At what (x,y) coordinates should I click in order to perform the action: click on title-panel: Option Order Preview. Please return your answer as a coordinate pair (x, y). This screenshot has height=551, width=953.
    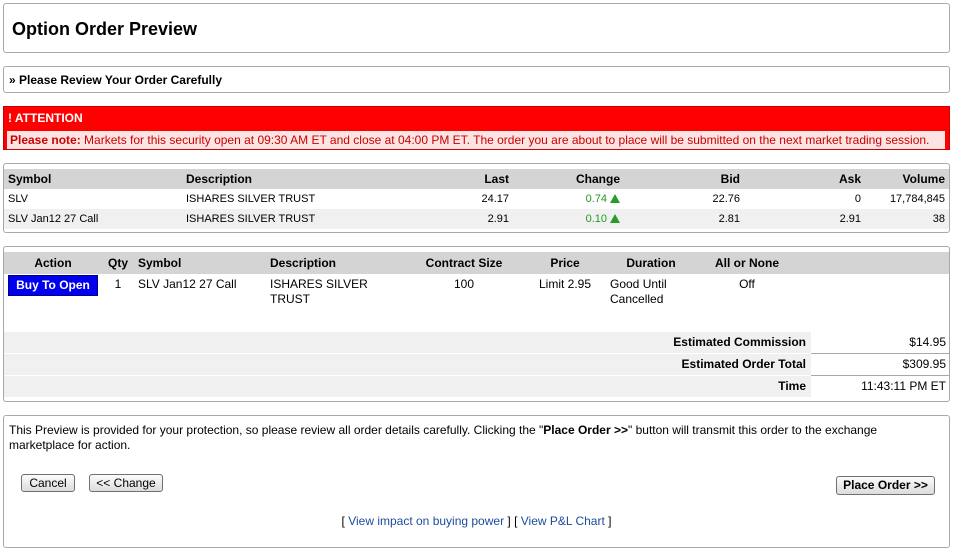
    Looking at the image, I should click on (476, 28).